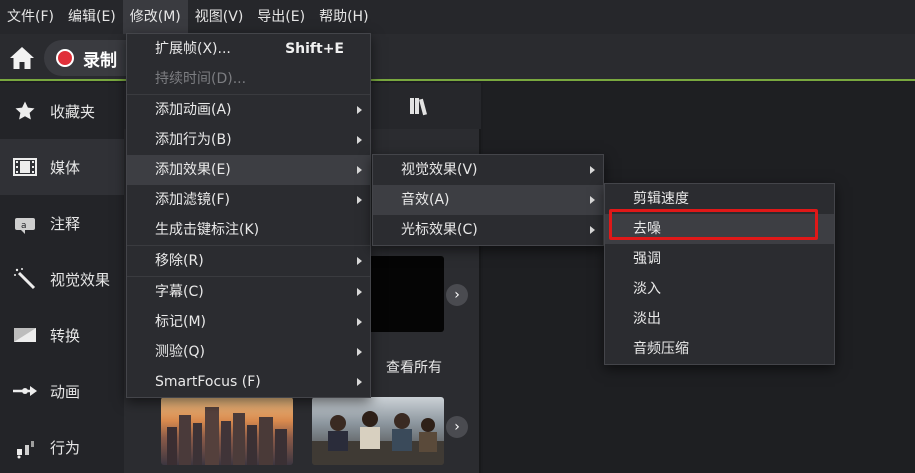  What do you see at coordinates (92, 17) in the screenshot?
I see `menu-edit: 编辑(E)` at bounding box center [92, 17].